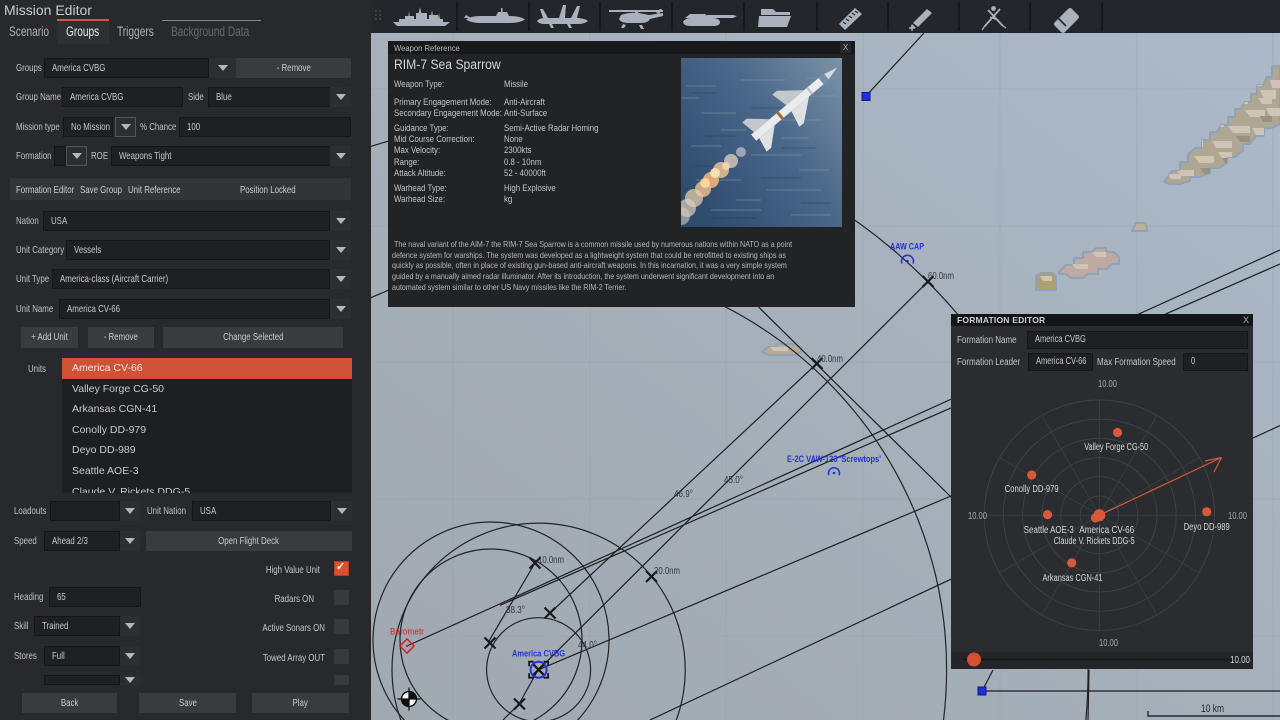  What do you see at coordinates (733, 480) in the screenshot?
I see `svg-text: 45.0°` at bounding box center [733, 480].